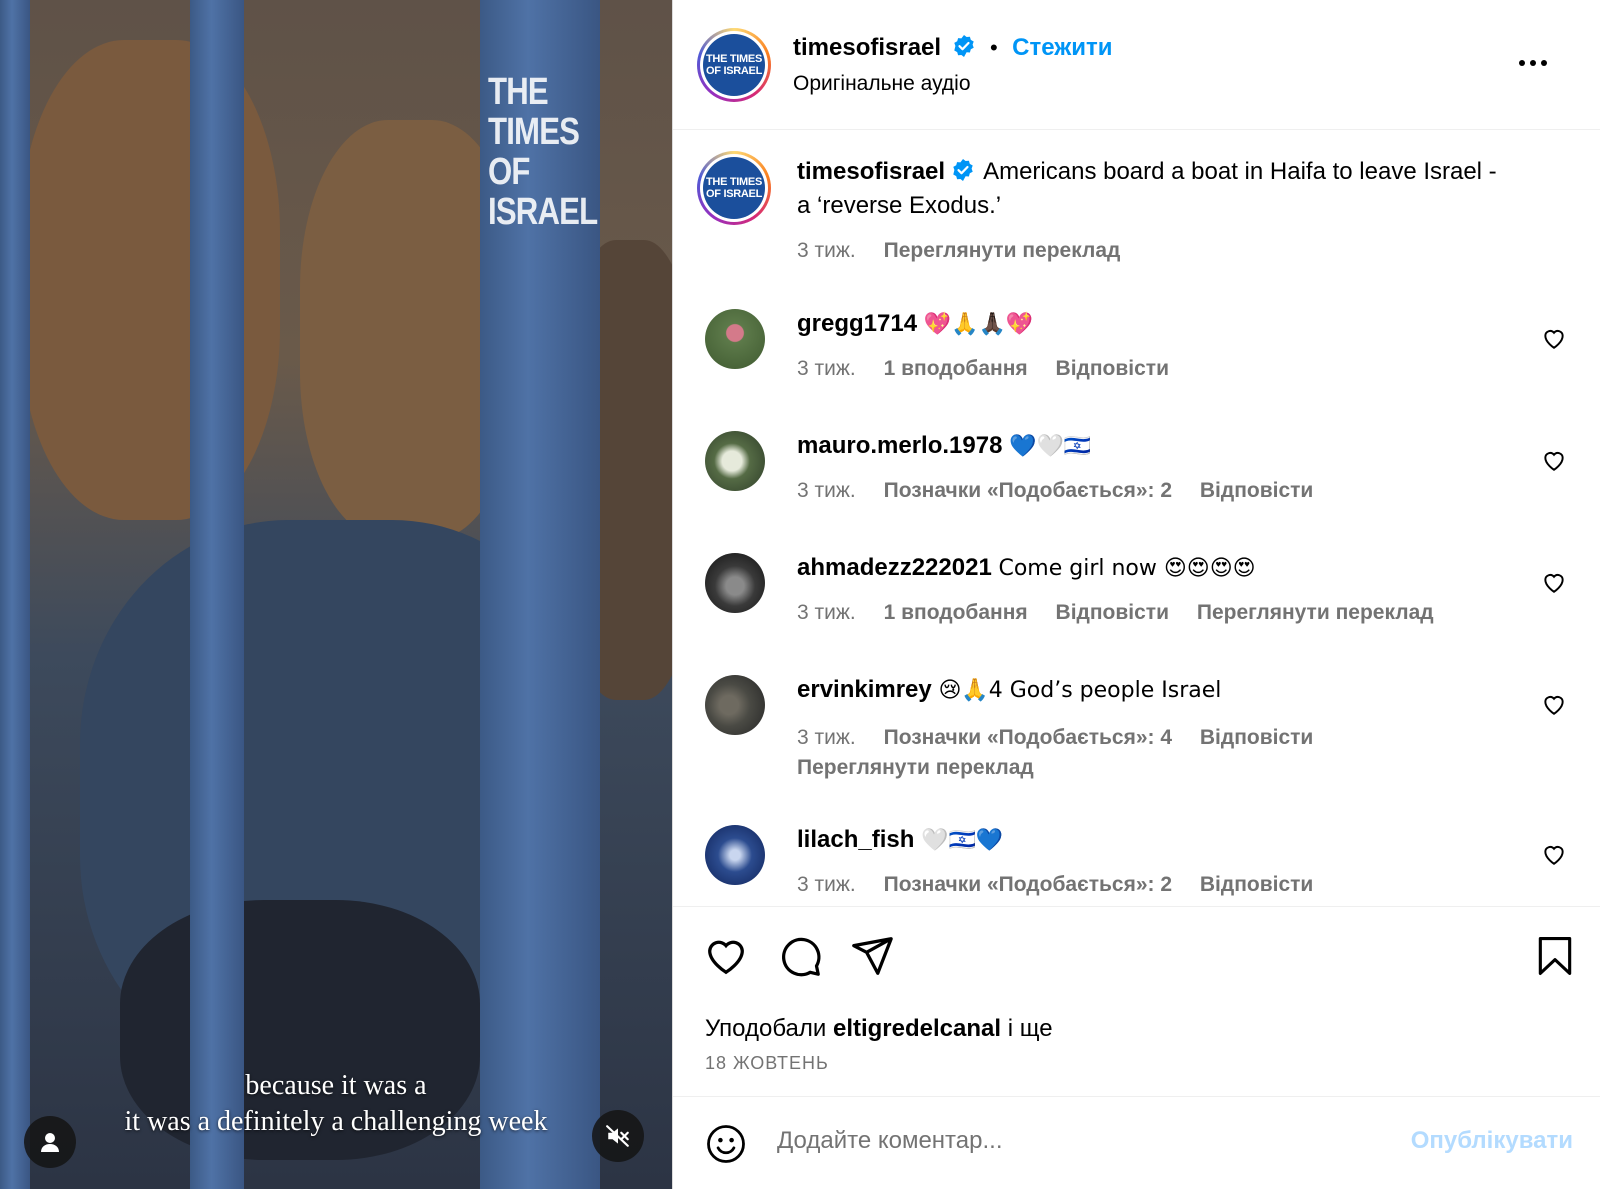 Image resolution: width=1600 pixels, height=1189 pixels. Describe the element at coordinates (864, 689) in the screenshot. I see `comment-username: ervinkimrey` at that location.